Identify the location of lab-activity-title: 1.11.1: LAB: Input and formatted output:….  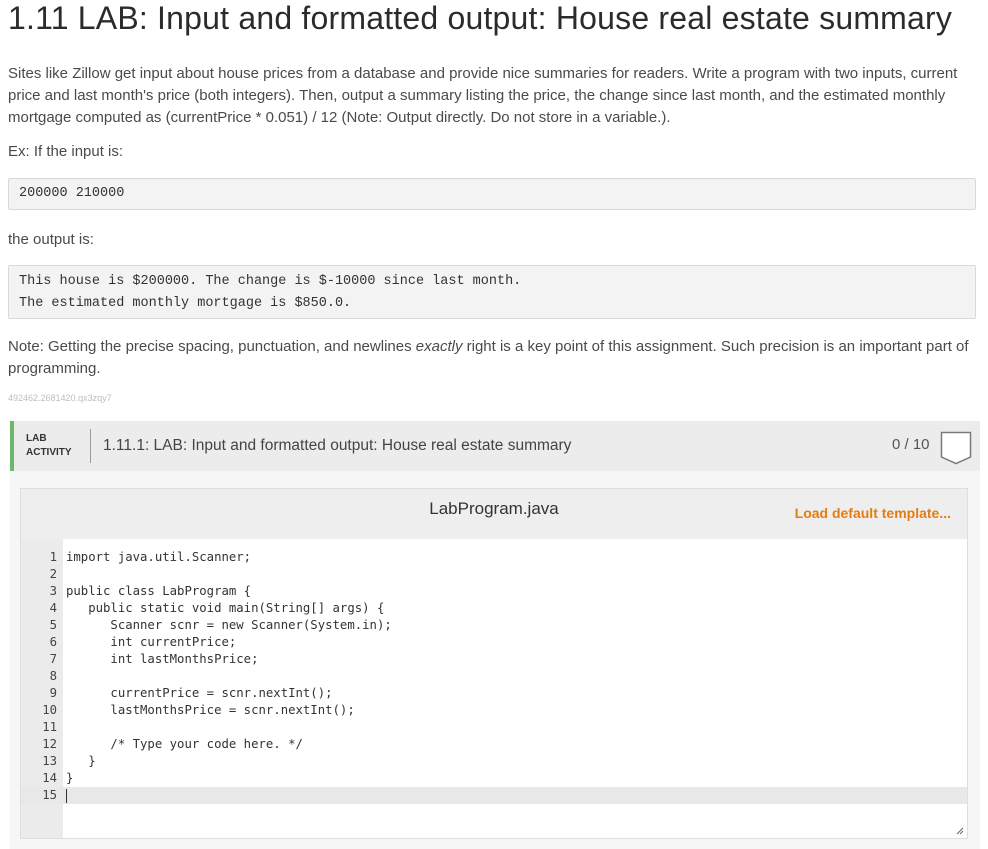
(337, 445).